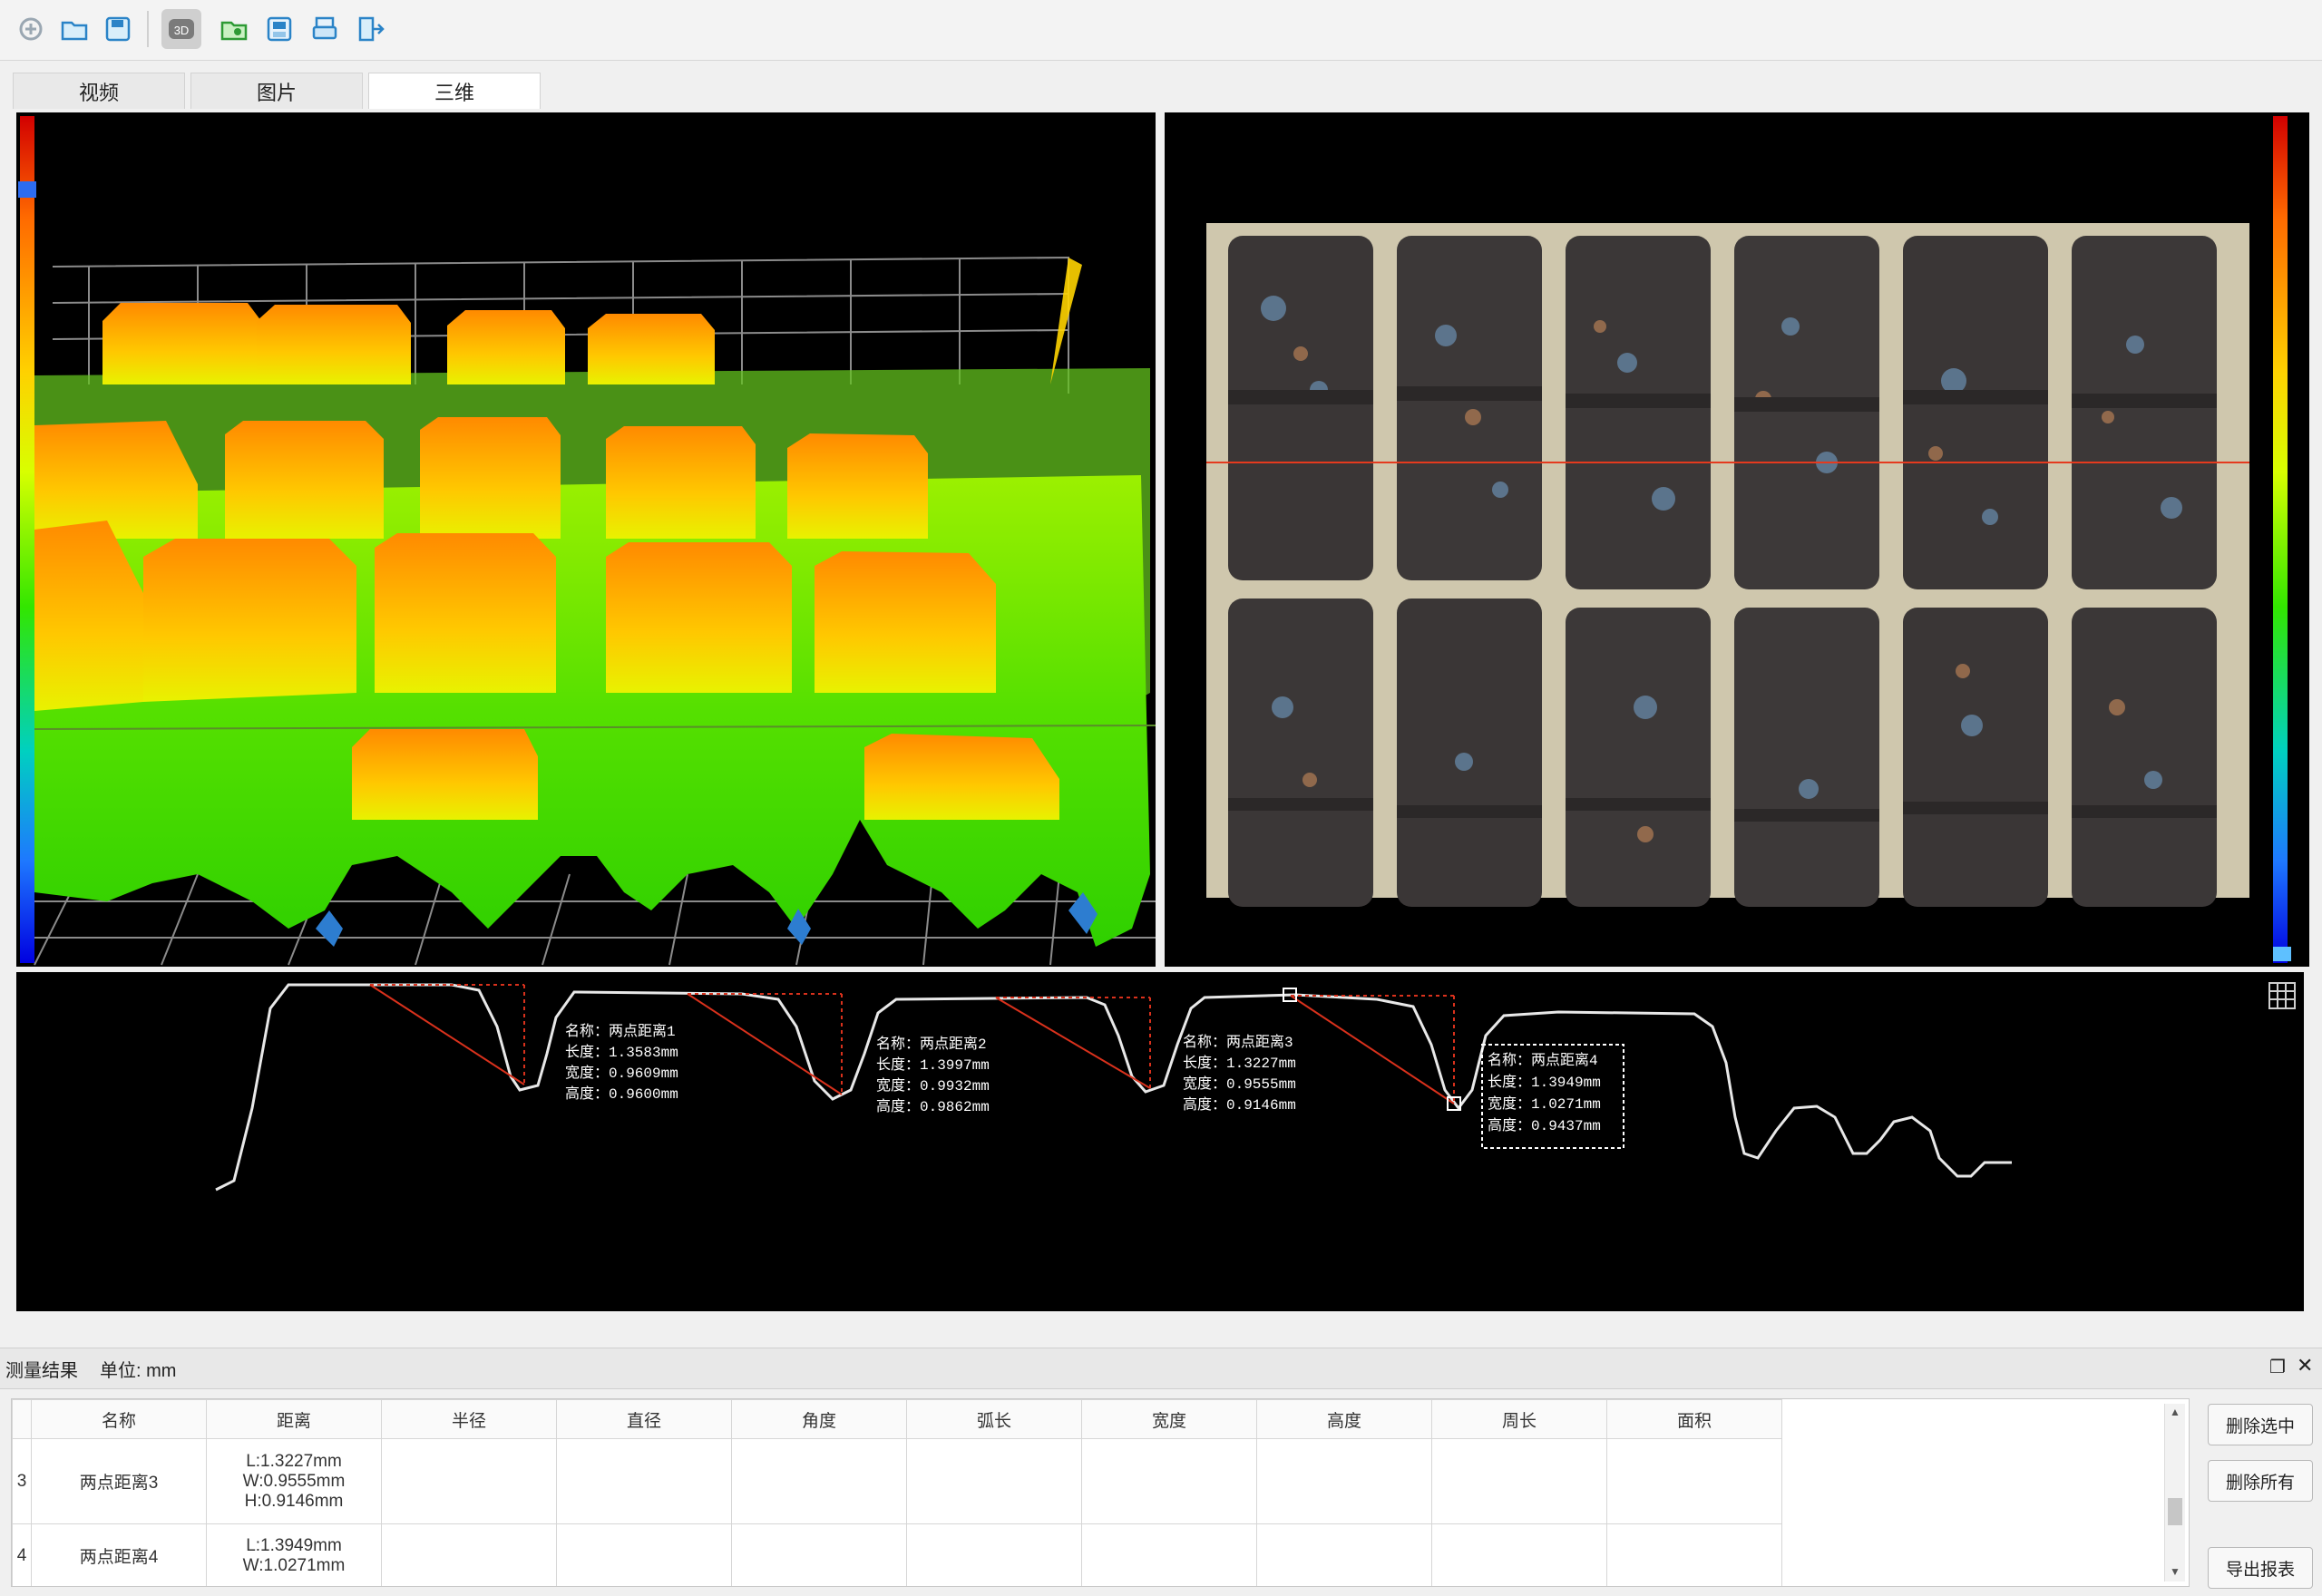 The height and width of the screenshot is (1596, 2322). What do you see at coordinates (234, 29) in the screenshot?
I see `open-image-folder-icon` at bounding box center [234, 29].